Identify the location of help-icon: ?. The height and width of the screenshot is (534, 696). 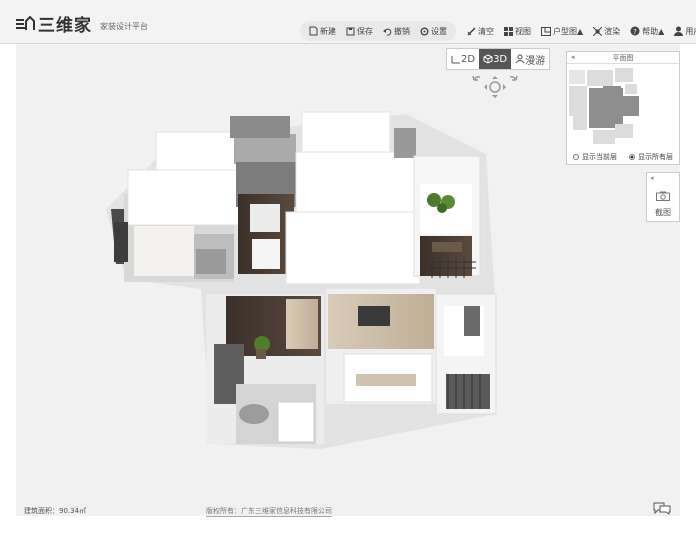
(635, 31).